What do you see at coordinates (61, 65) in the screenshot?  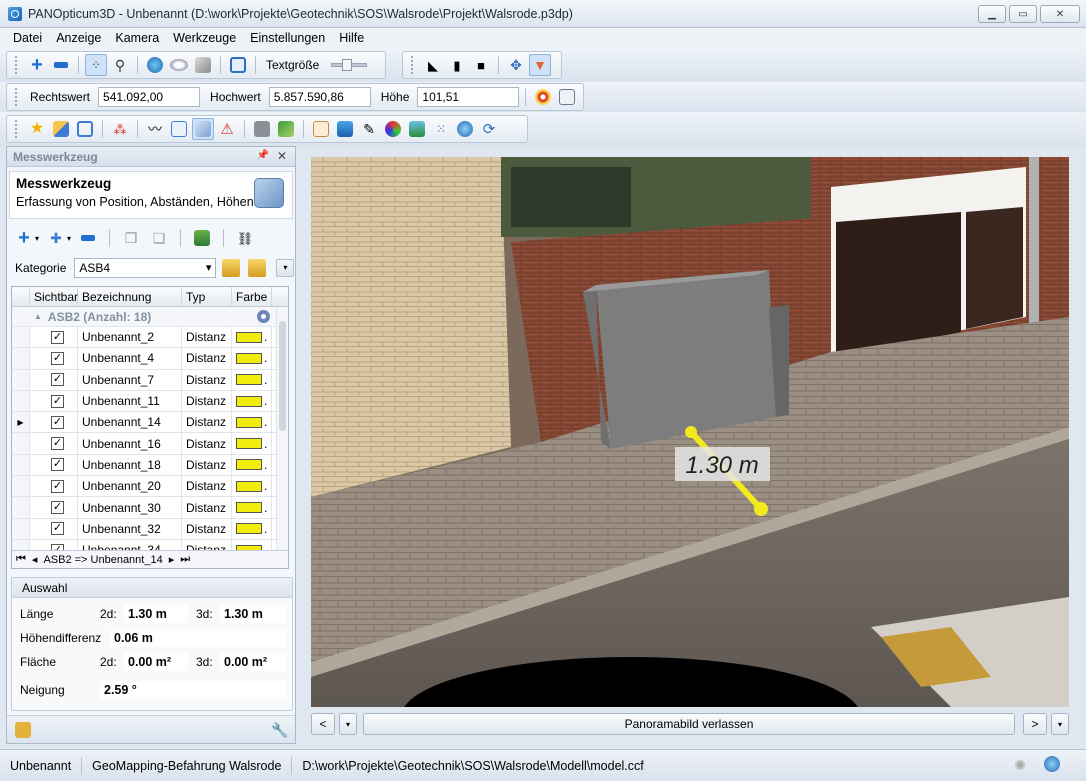 I see `zoom-out-icon` at bounding box center [61, 65].